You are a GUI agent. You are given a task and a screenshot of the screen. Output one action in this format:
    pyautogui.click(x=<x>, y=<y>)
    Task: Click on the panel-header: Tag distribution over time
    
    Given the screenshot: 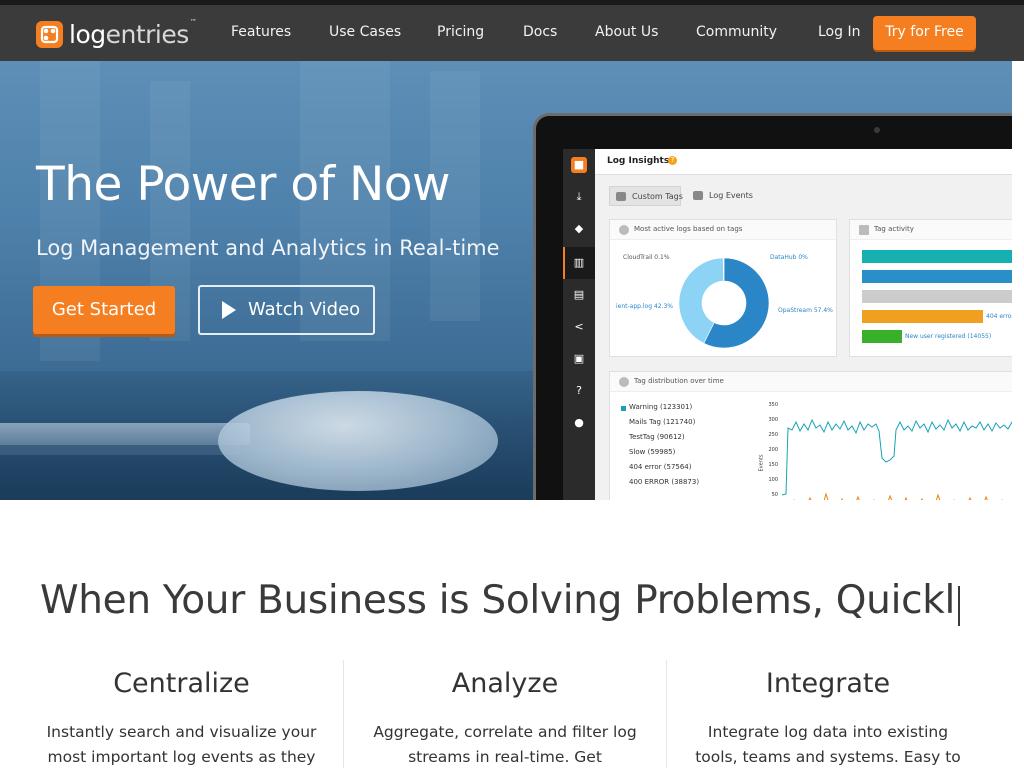 What is the action you would take?
    pyautogui.click(x=811, y=382)
    